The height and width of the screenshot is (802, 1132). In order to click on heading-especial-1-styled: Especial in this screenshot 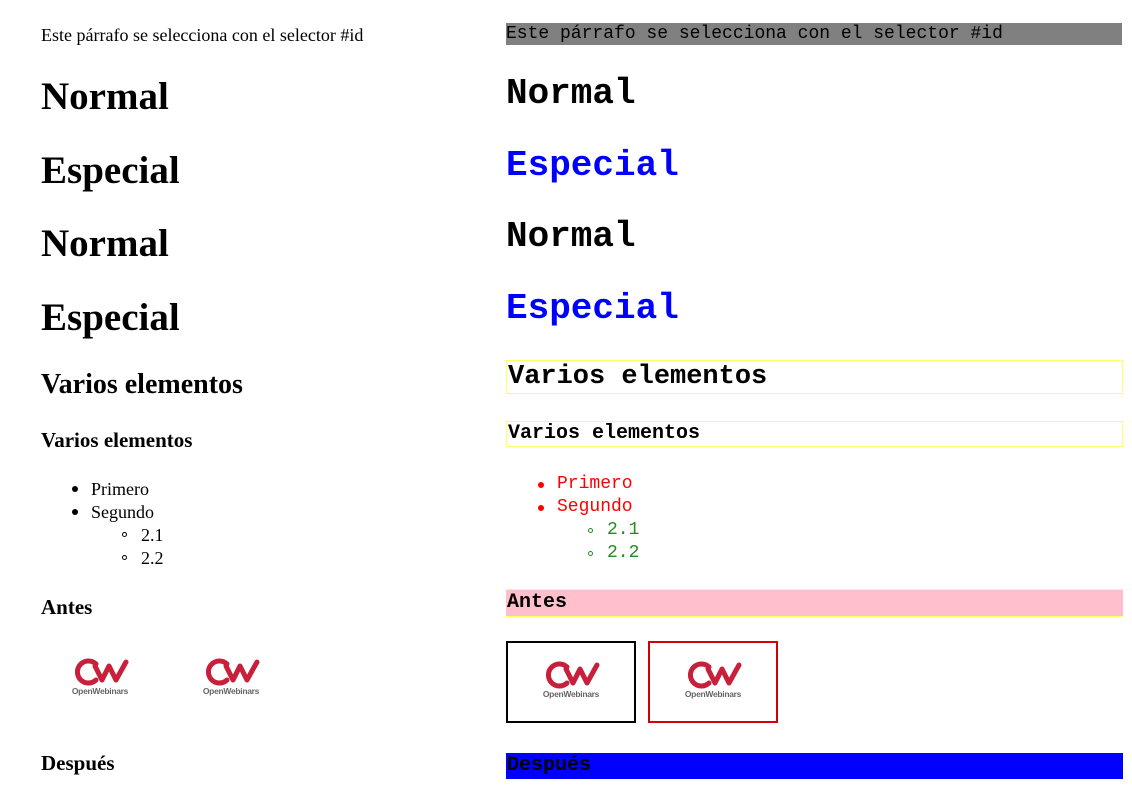, I will do `click(592, 165)`.